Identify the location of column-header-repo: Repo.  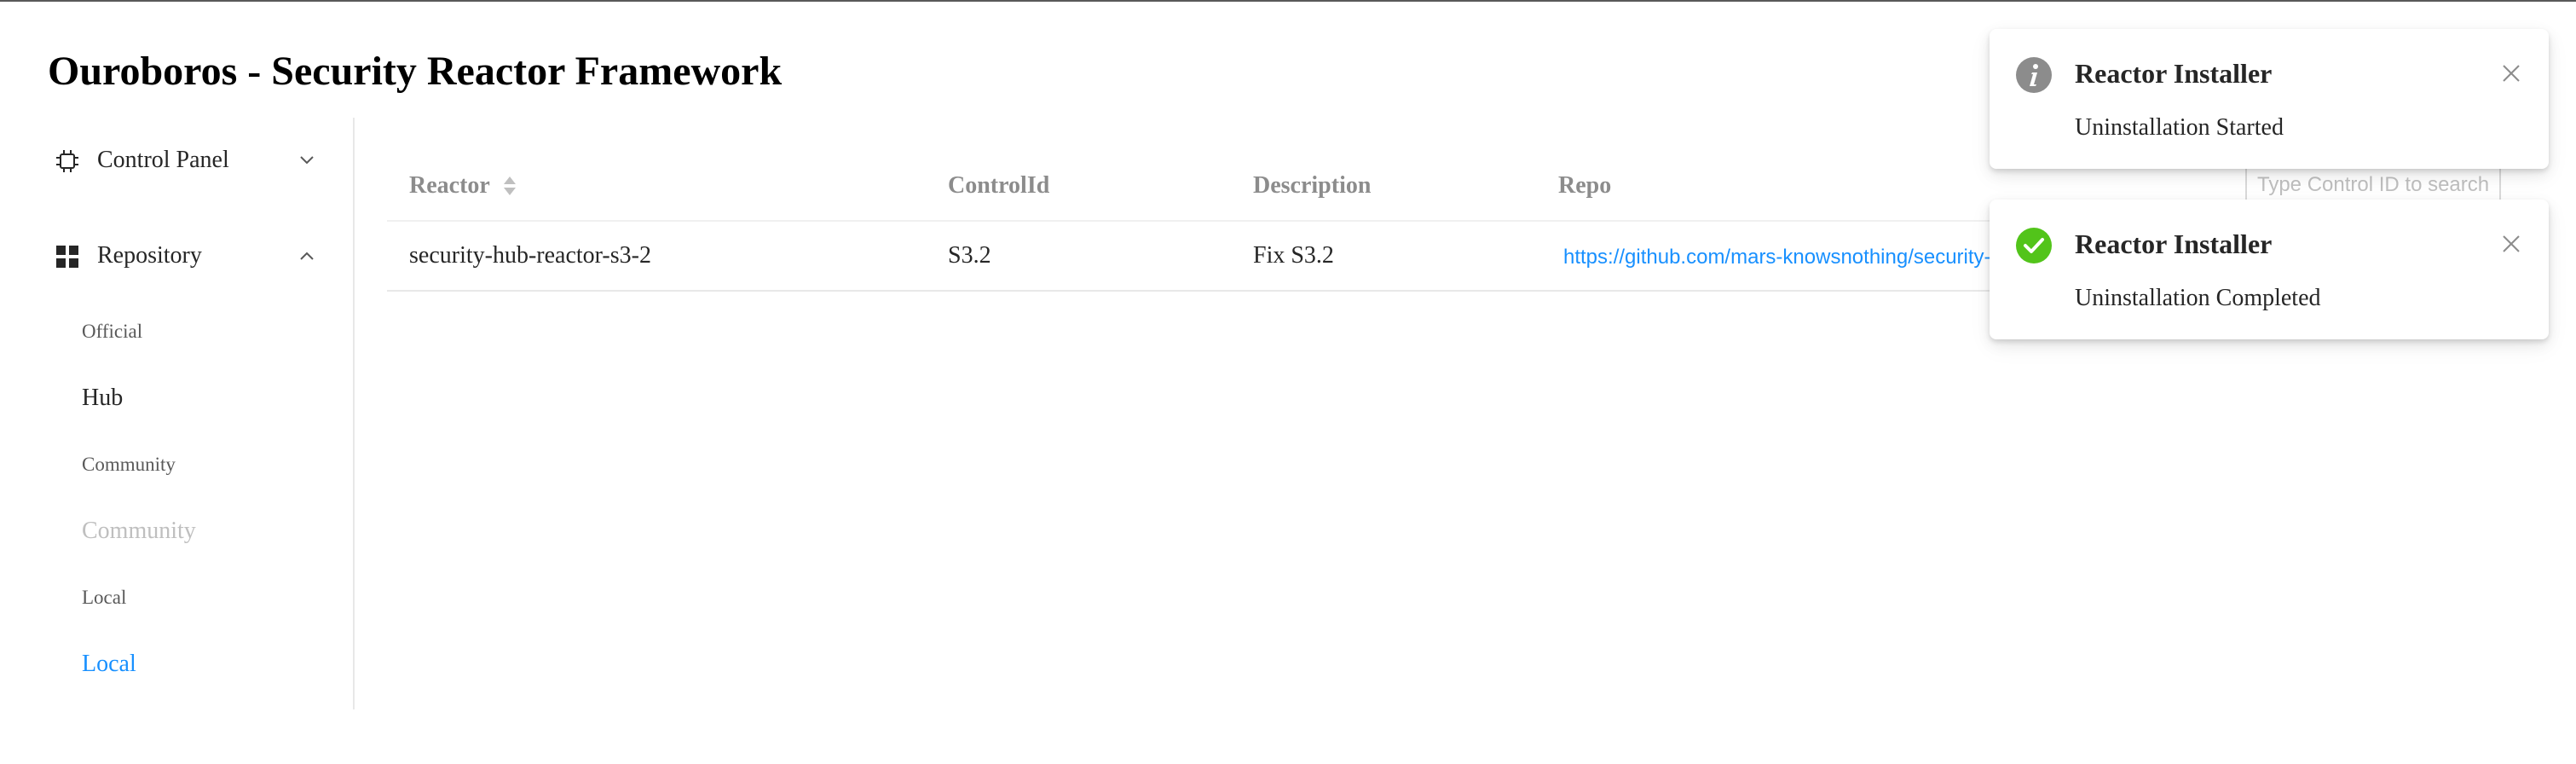
(1585, 185).